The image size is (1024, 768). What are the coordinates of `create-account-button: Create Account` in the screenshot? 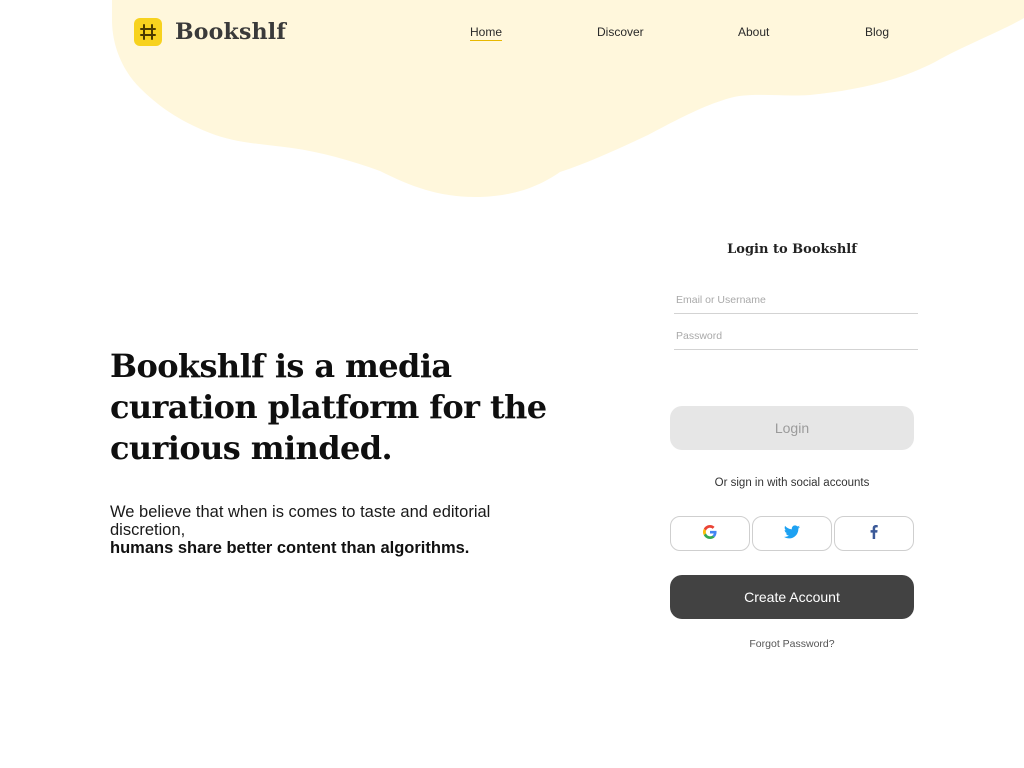 It's located at (792, 597).